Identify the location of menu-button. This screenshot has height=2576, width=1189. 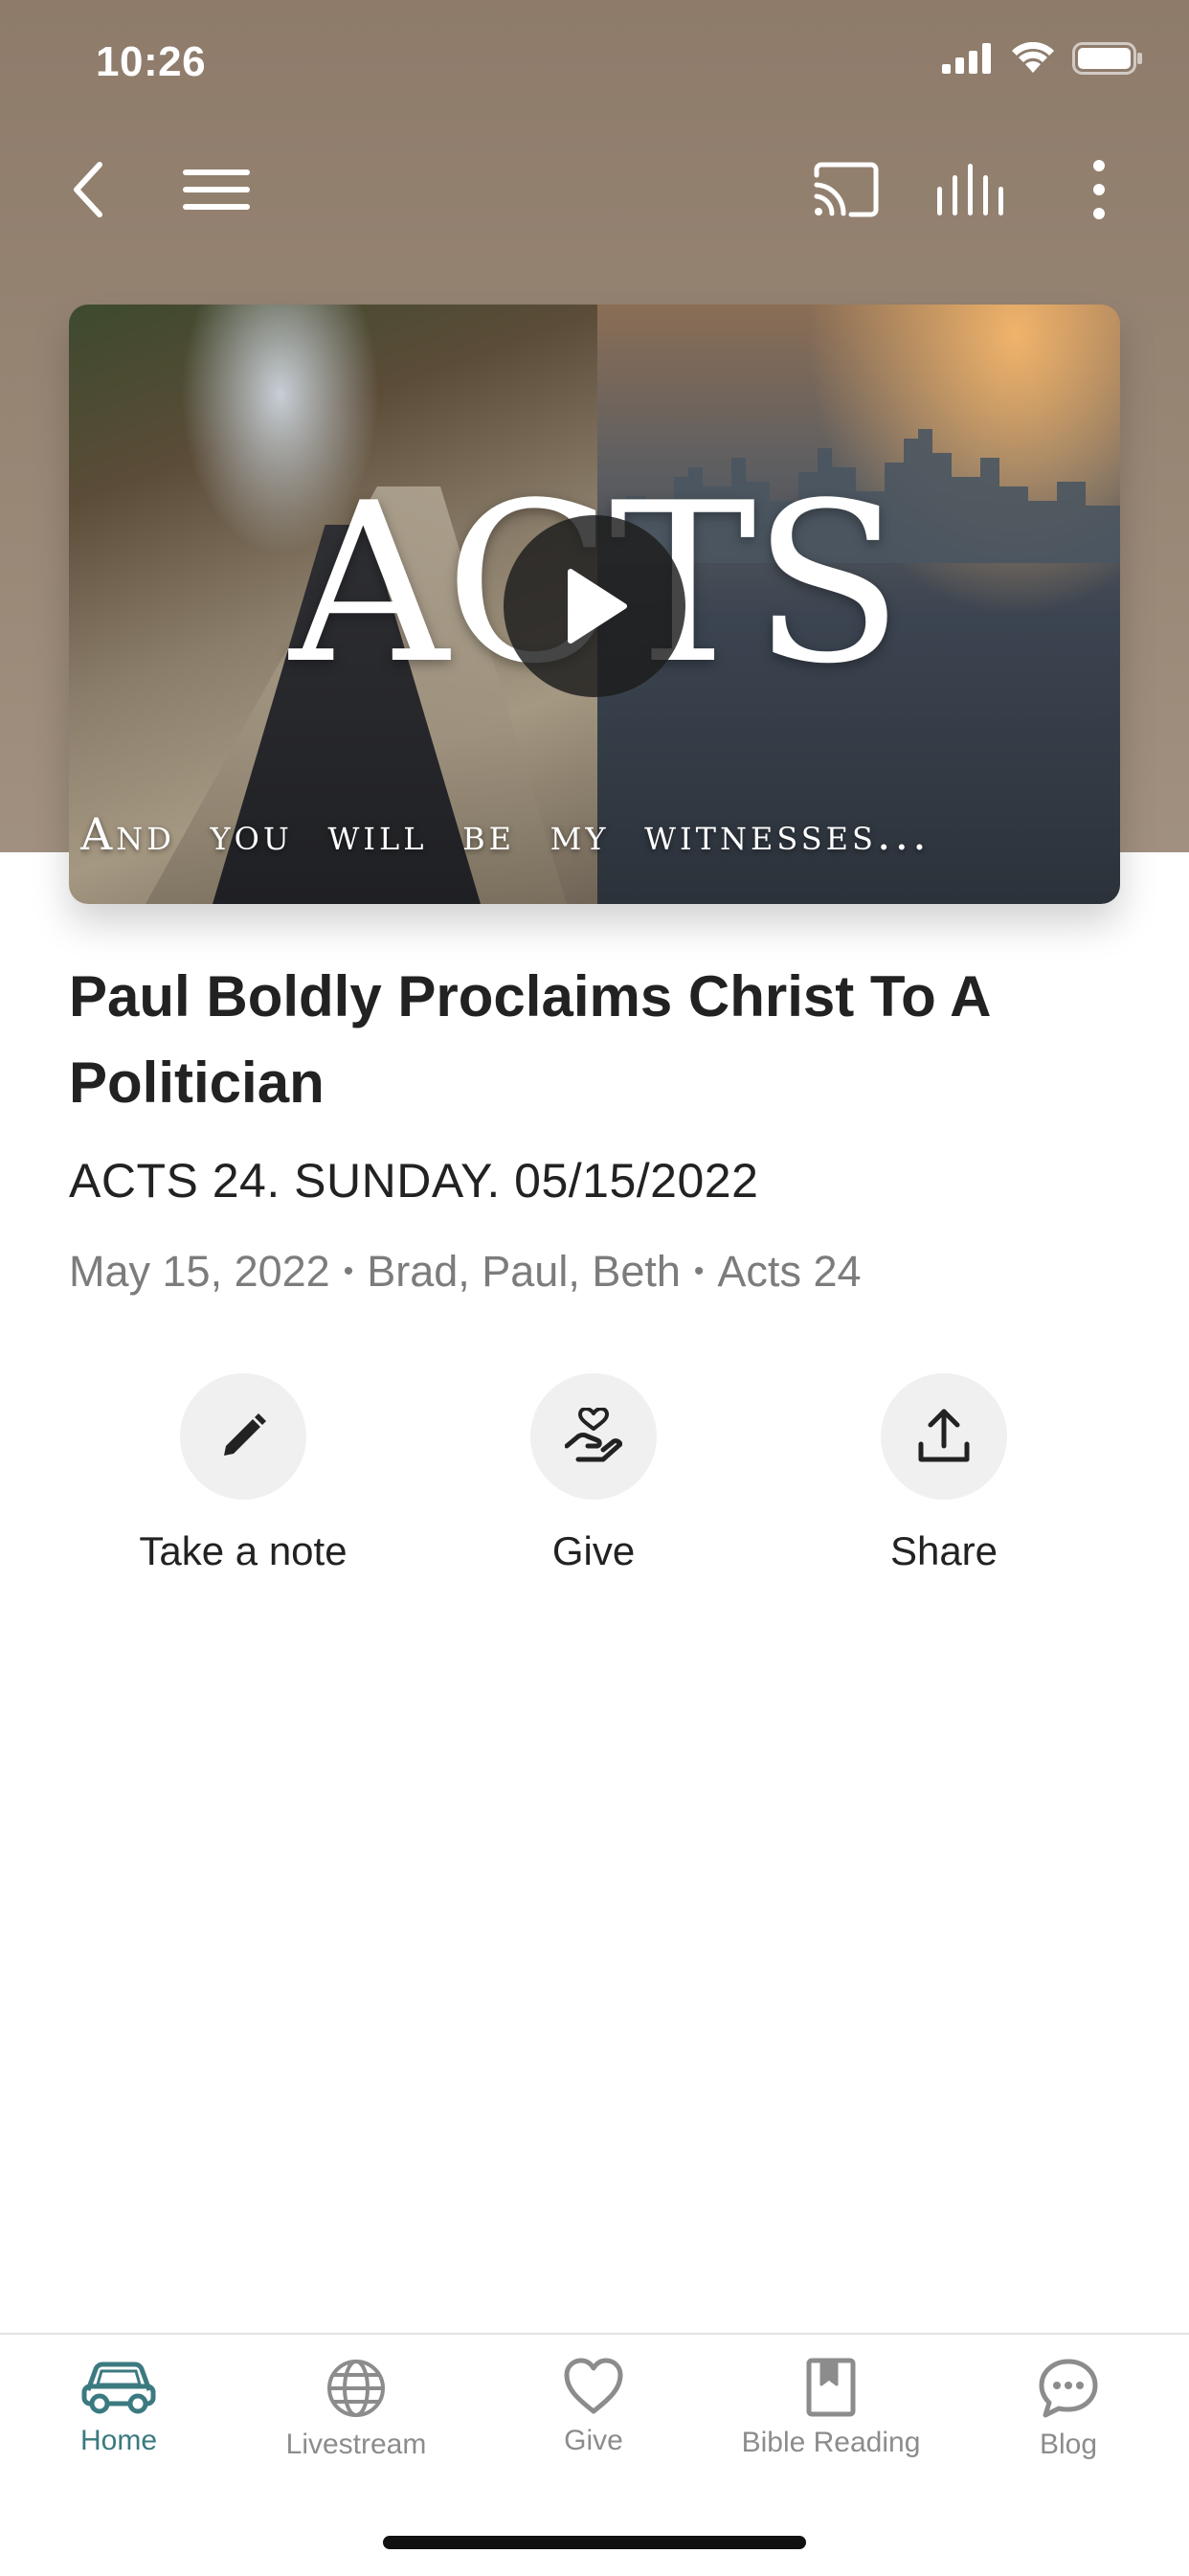
(216, 190).